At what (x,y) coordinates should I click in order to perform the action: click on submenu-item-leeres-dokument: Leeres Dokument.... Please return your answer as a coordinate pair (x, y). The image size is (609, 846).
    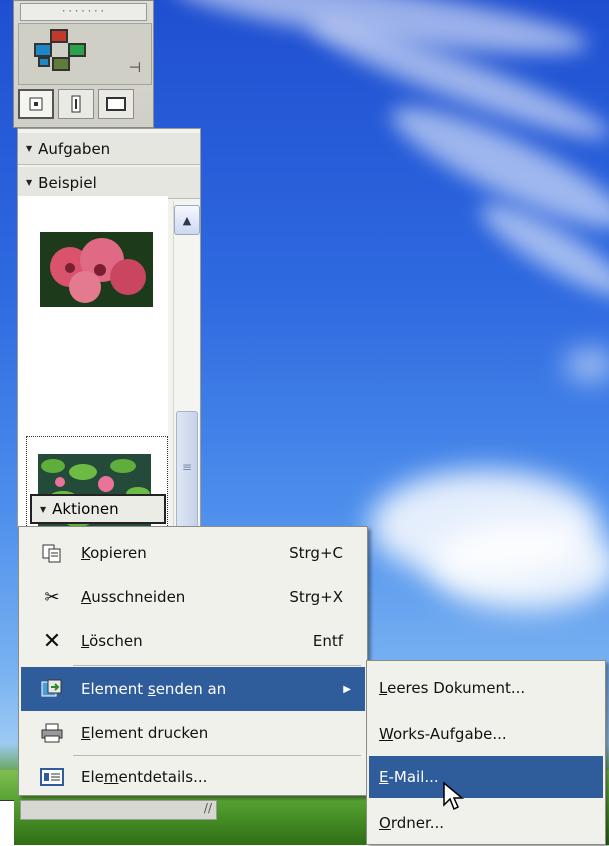
    Looking at the image, I should click on (486, 688).